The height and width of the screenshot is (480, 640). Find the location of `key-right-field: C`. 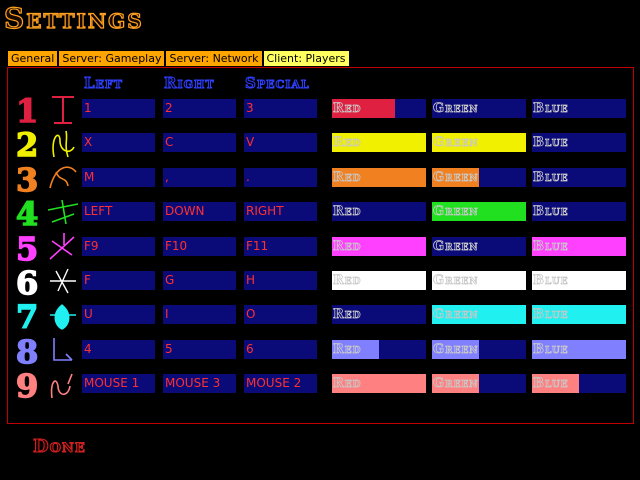

key-right-field: C is located at coordinates (199, 142).